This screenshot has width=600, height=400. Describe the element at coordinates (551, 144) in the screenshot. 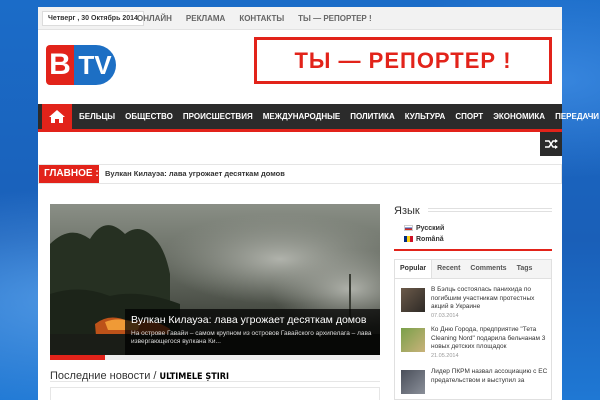

I see `shuffle-icon` at that location.